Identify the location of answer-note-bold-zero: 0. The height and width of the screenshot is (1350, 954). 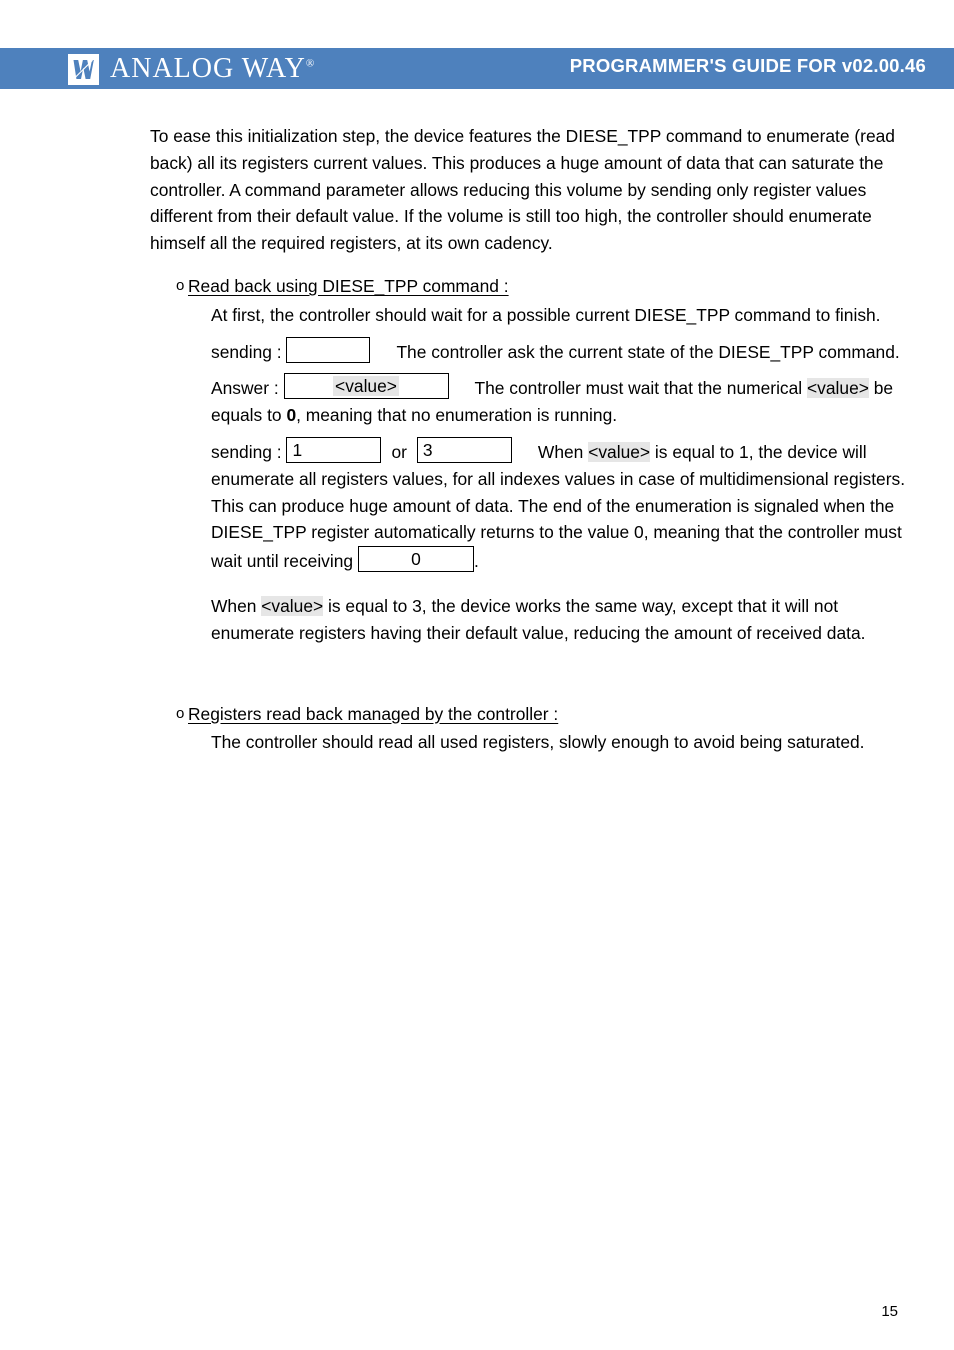
(291, 415).